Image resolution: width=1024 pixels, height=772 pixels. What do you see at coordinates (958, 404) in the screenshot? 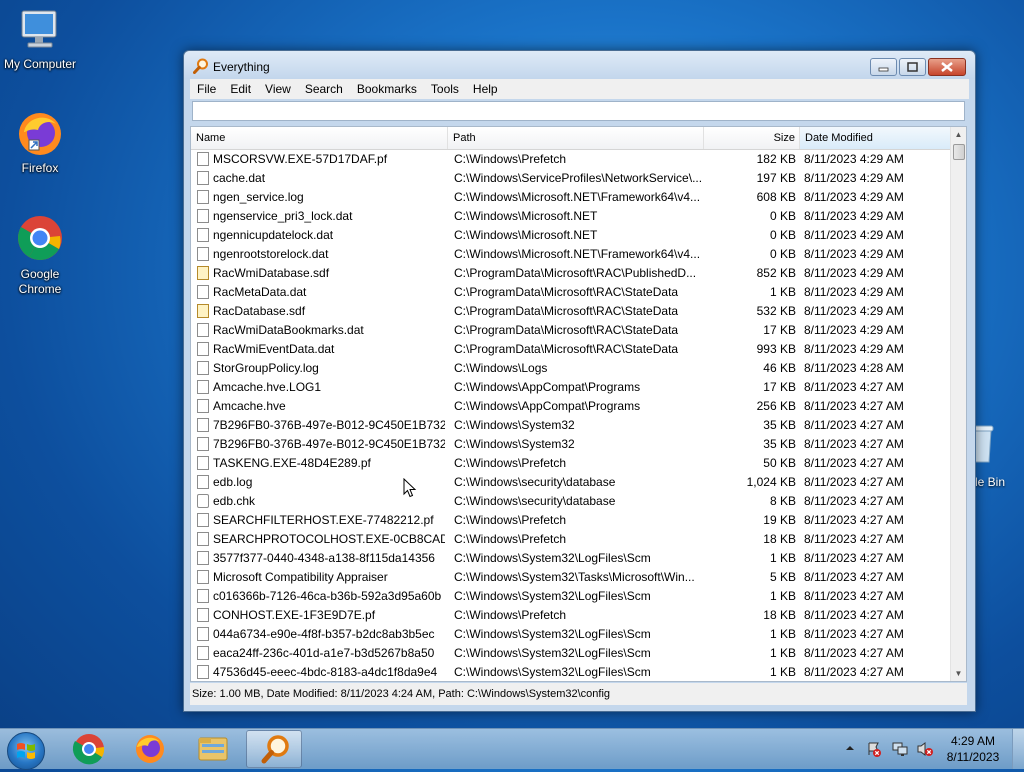
I see `vertical-scrollbar: ▲ ▼` at bounding box center [958, 404].